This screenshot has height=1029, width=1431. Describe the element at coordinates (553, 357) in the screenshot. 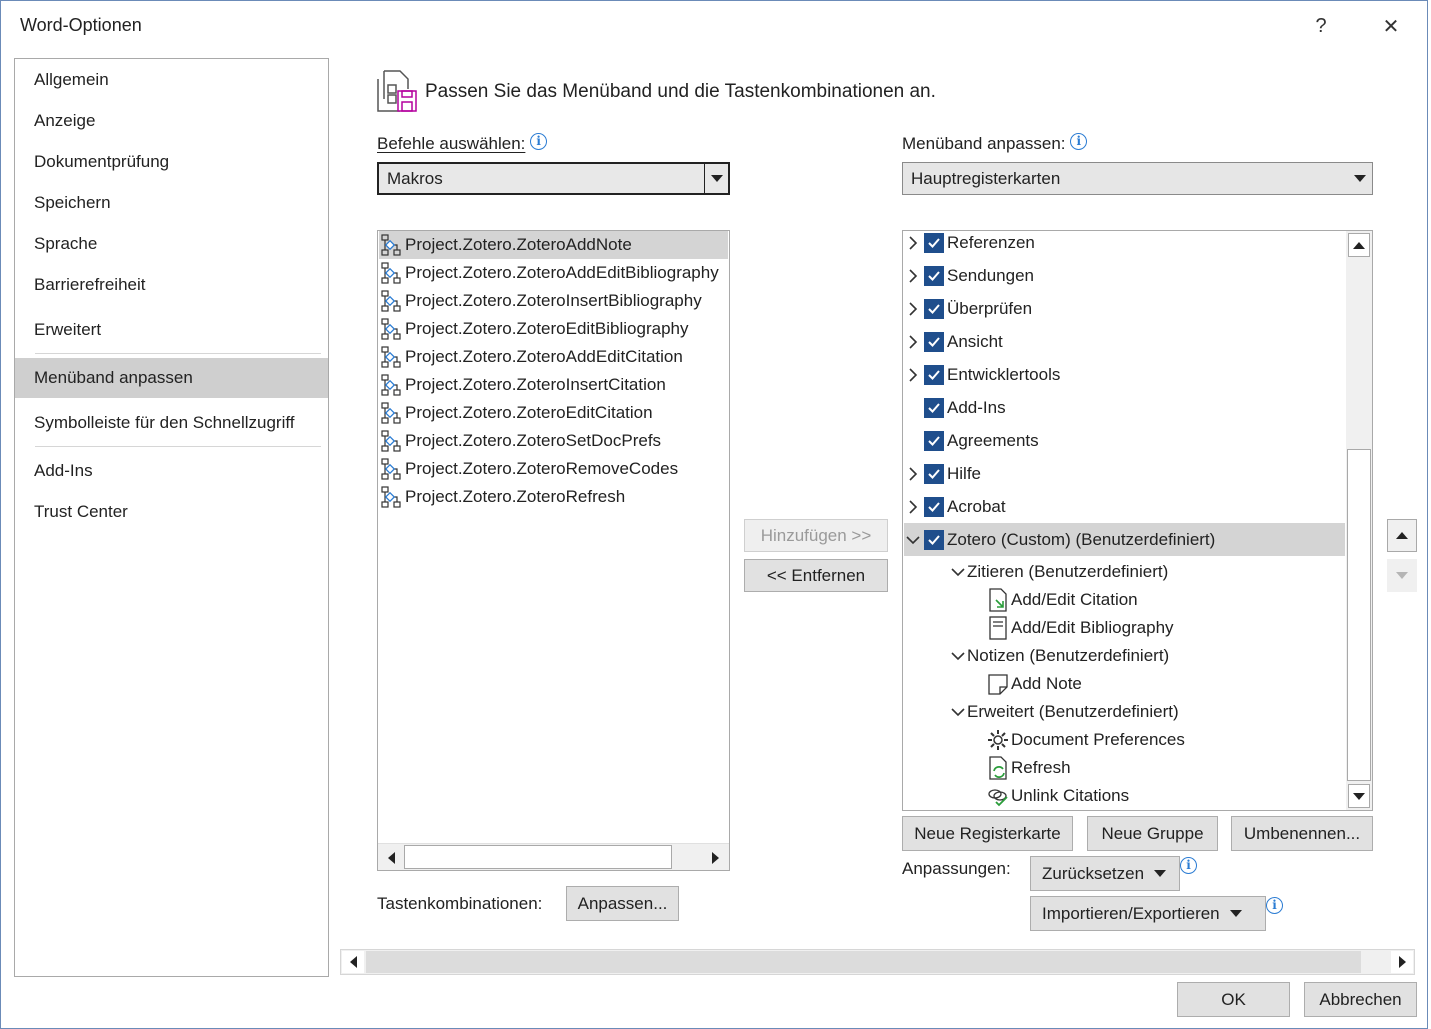

I see `macro-list-item: Project.Zotero.ZoteroAddEditCitation` at that location.